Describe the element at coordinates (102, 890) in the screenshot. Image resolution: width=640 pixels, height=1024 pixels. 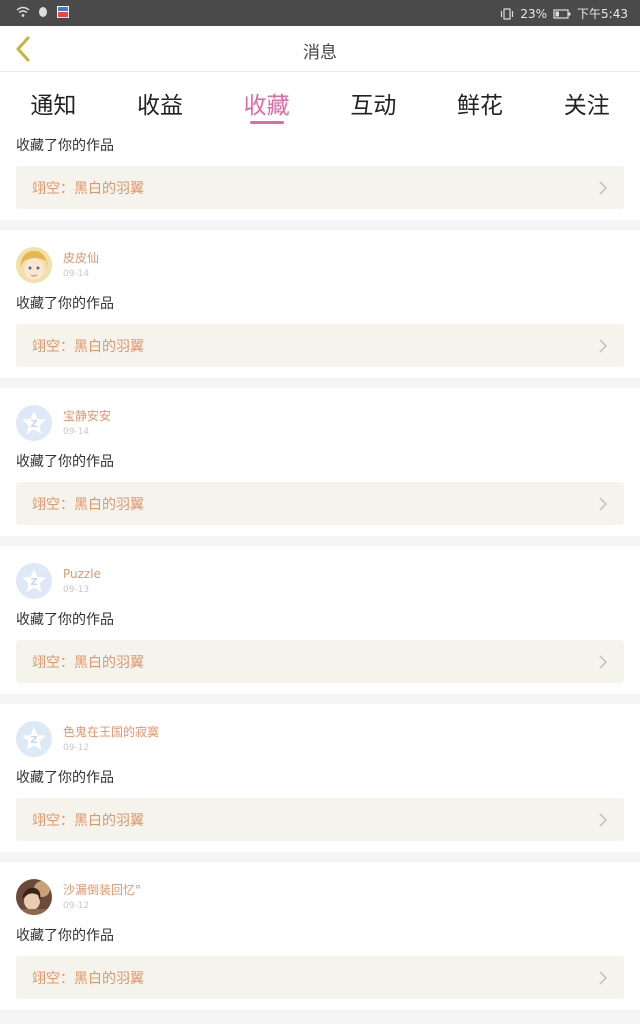
I see `username: 沙漏倒装回忆°` at that location.